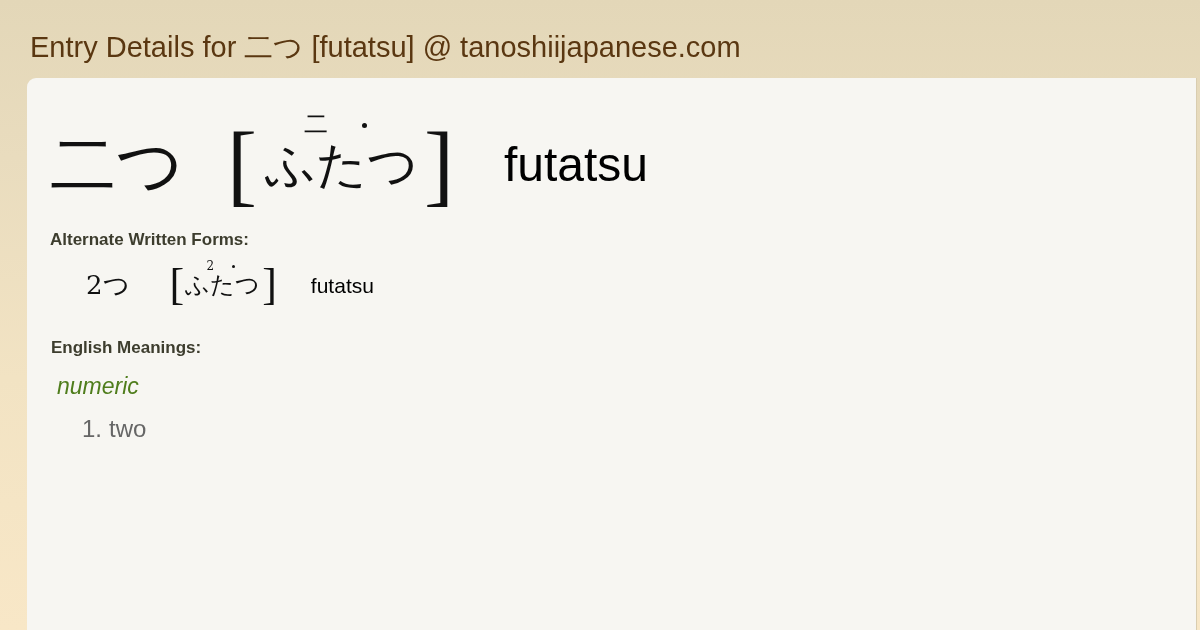 The height and width of the screenshot is (630, 1200). What do you see at coordinates (98, 387) in the screenshot?
I see `part-of-speech-label: numeric` at bounding box center [98, 387].